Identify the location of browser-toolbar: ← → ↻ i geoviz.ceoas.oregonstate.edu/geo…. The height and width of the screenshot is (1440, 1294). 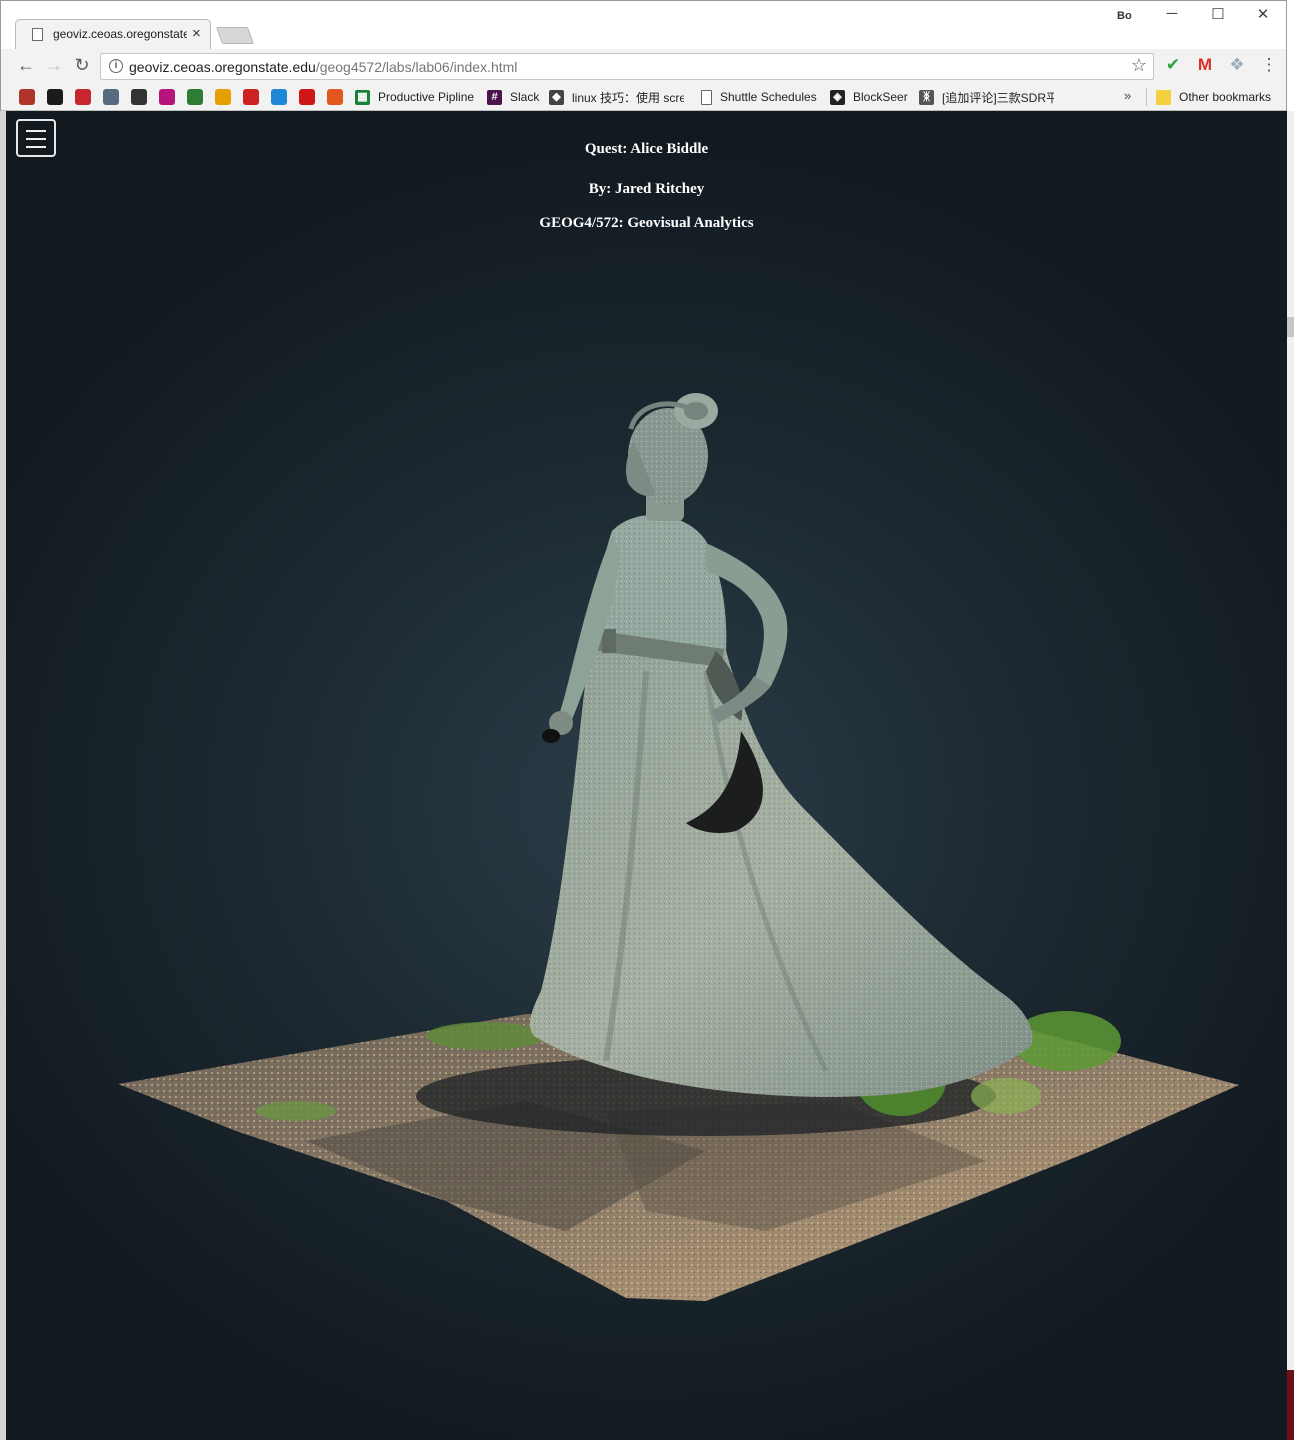
(643, 66).